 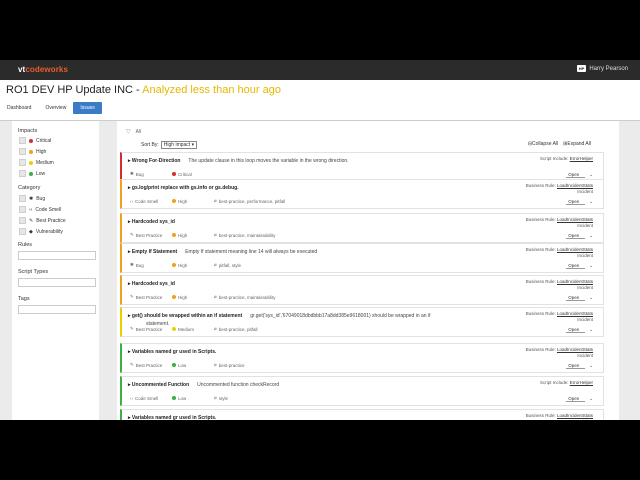 What do you see at coordinates (250, 201) in the screenshot?
I see `issue-tags: ⌀ best-practice, performance, pitfall` at bounding box center [250, 201].